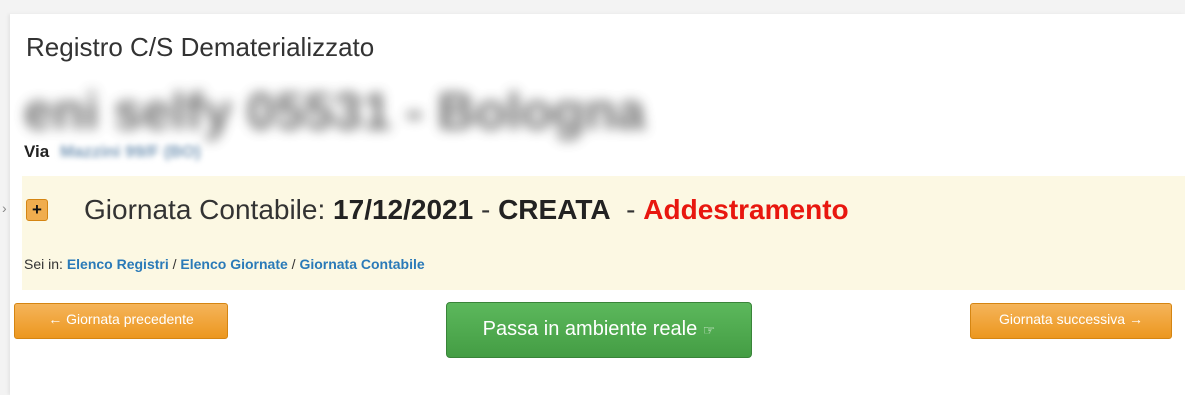 This screenshot has width=1185, height=395. What do you see at coordinates (233, 264) in the screenshot?
I see `breadcrumb-elenco-giornate: Elenco Giornate` at bounding box center [233, 264].